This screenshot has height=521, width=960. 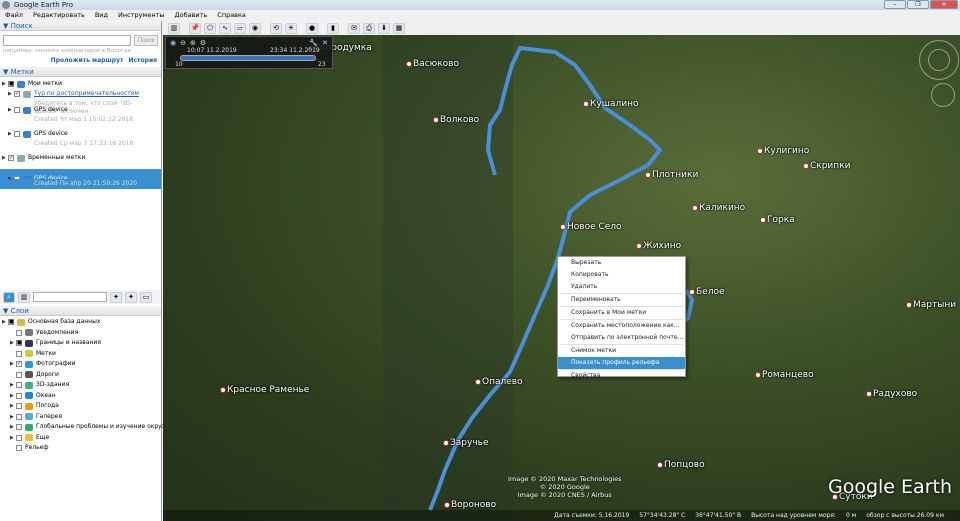 I want to click on layer-item: ▶ ✓ Фотографии, so click(x=38, y=364).